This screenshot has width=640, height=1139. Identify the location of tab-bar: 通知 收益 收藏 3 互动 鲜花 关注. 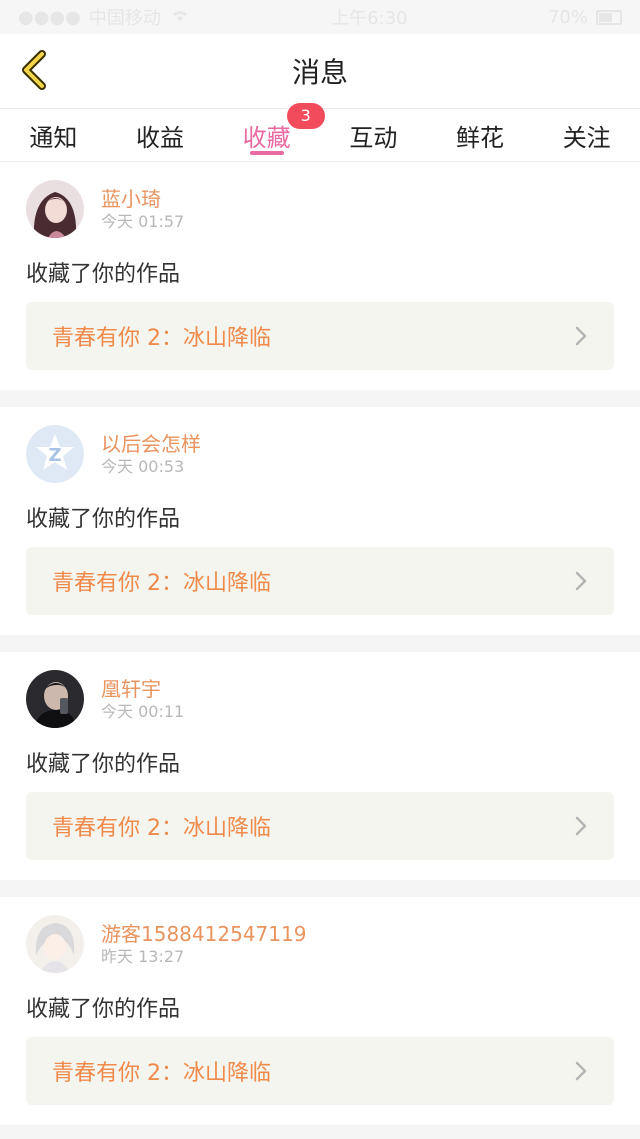
(320, 132).